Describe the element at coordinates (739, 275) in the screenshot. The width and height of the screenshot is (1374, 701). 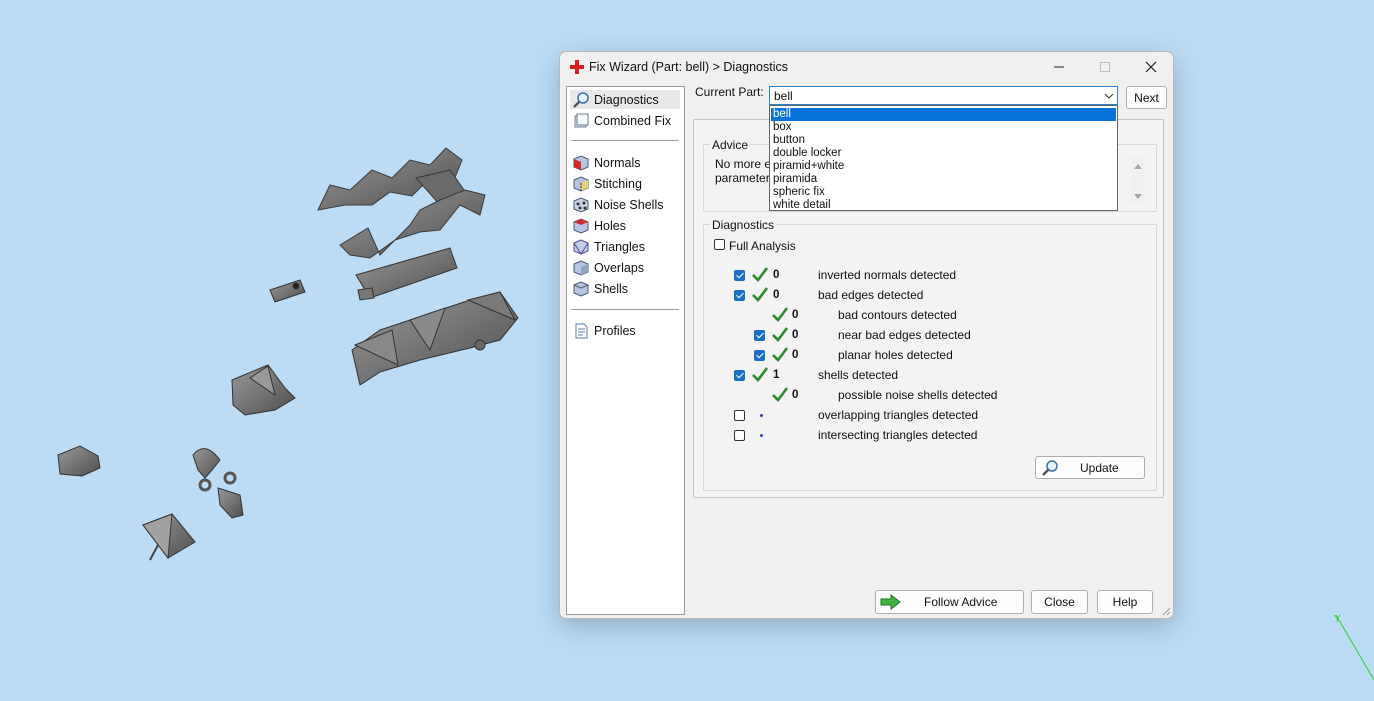
I see `inverted-normals-checkbox` at that location.